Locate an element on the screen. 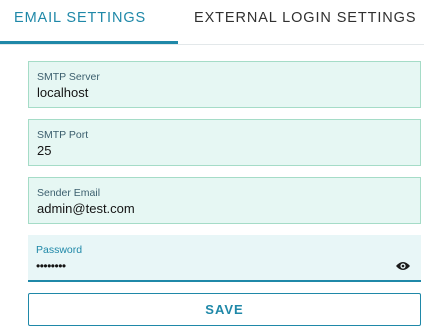  smtp-server-field: SMTP Server localhost is located at coordinates (224, 84).